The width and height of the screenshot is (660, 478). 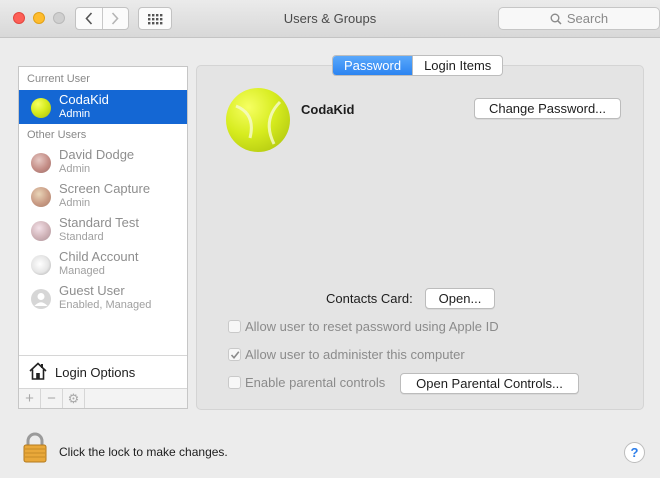 I want to click on user-name: Standard Test, so click(x=99, y=222).